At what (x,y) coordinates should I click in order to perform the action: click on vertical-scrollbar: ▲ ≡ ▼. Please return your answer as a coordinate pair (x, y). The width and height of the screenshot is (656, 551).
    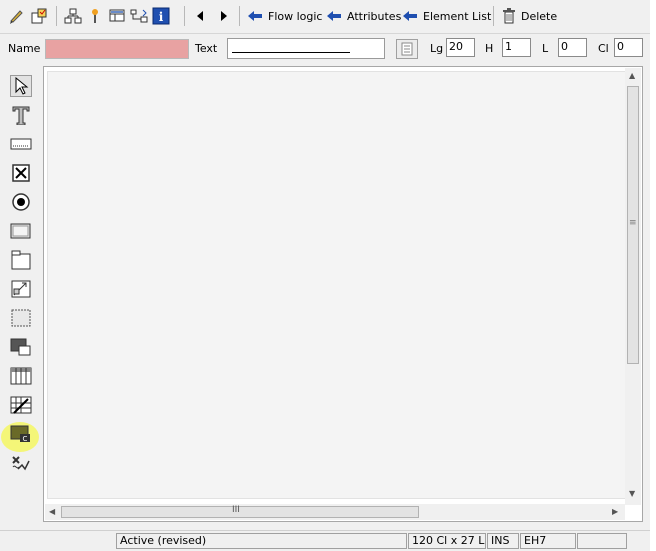
    Looking at the image, I should click on (633, 286).